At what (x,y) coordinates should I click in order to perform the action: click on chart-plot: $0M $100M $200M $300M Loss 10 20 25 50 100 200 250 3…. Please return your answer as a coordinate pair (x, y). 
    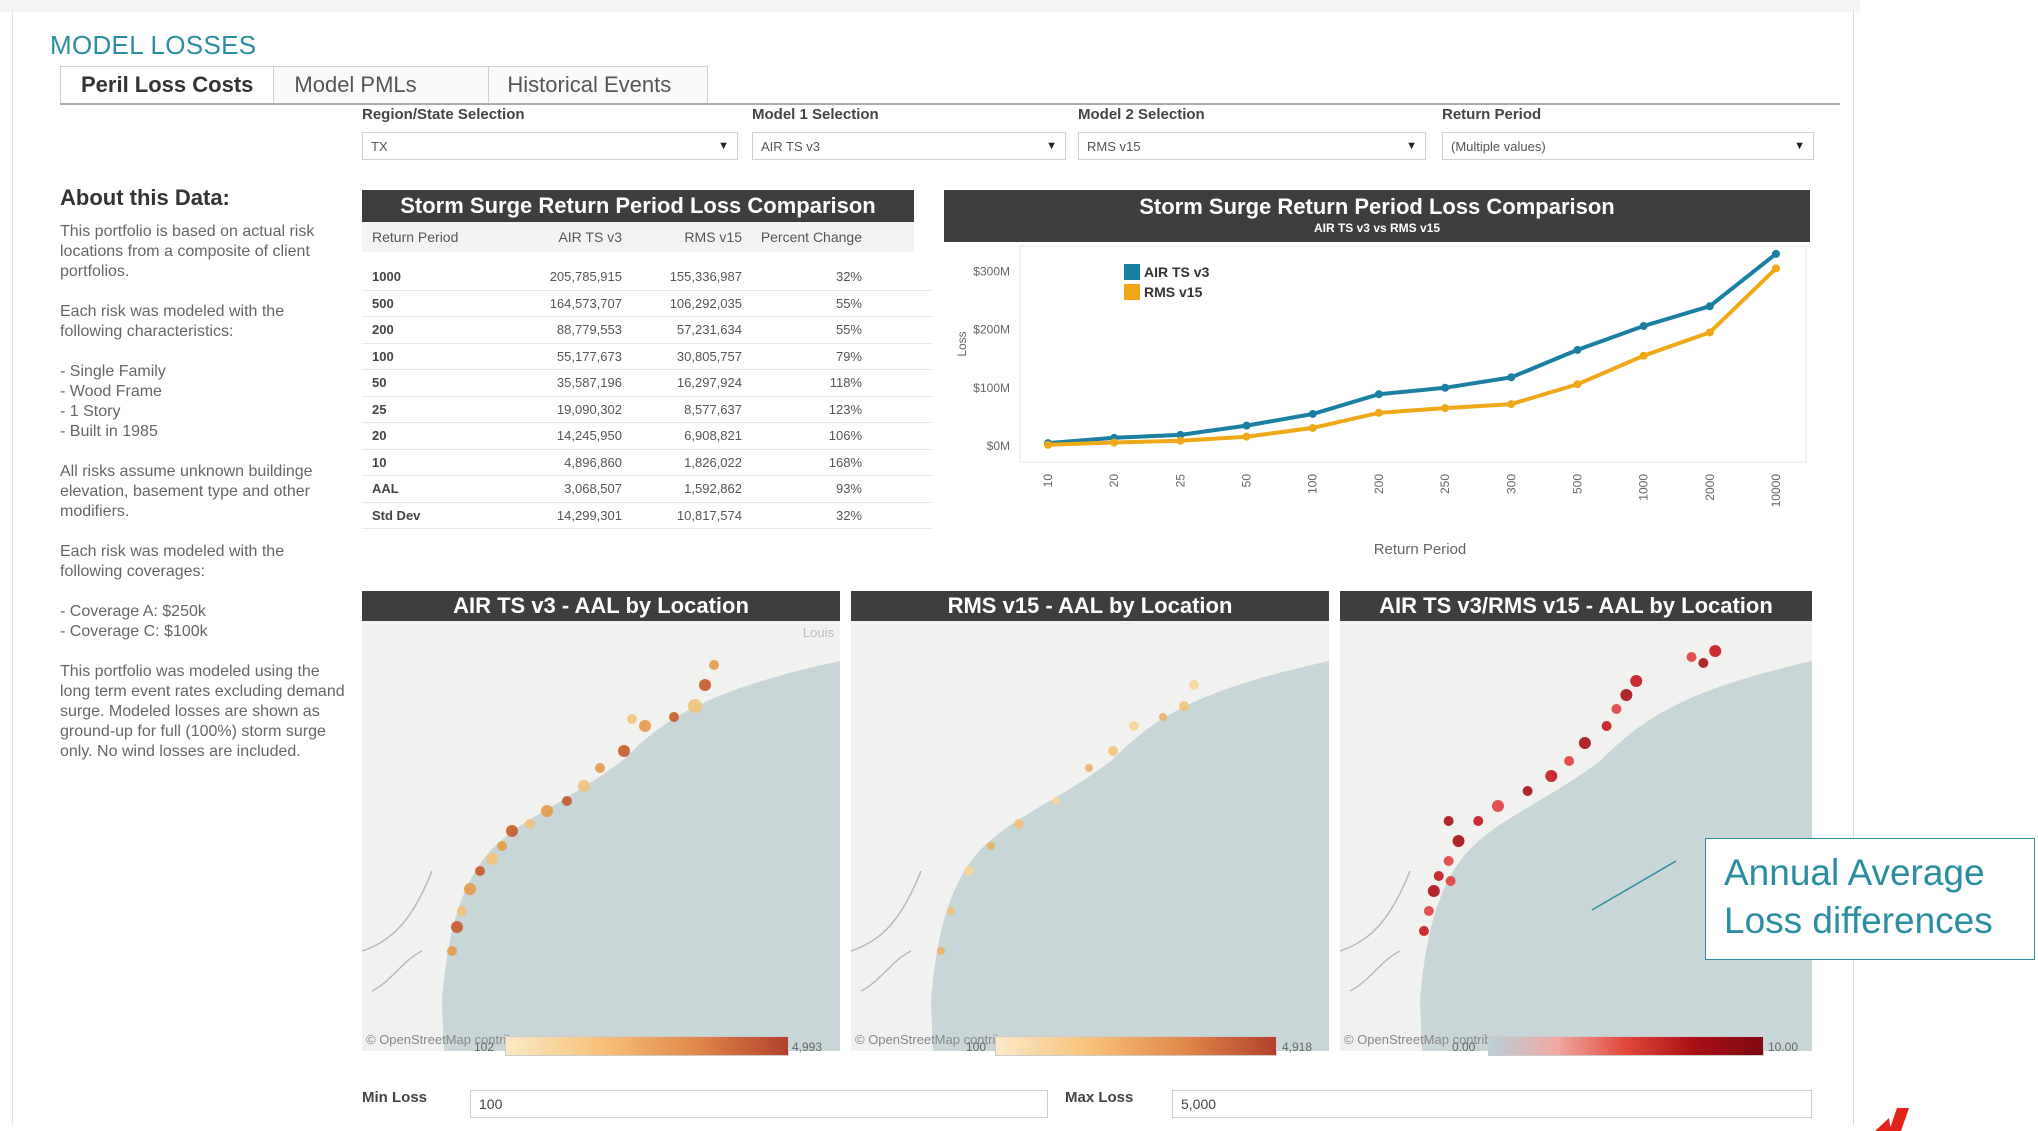
    Looking at the image, I should click on (1381, 401).